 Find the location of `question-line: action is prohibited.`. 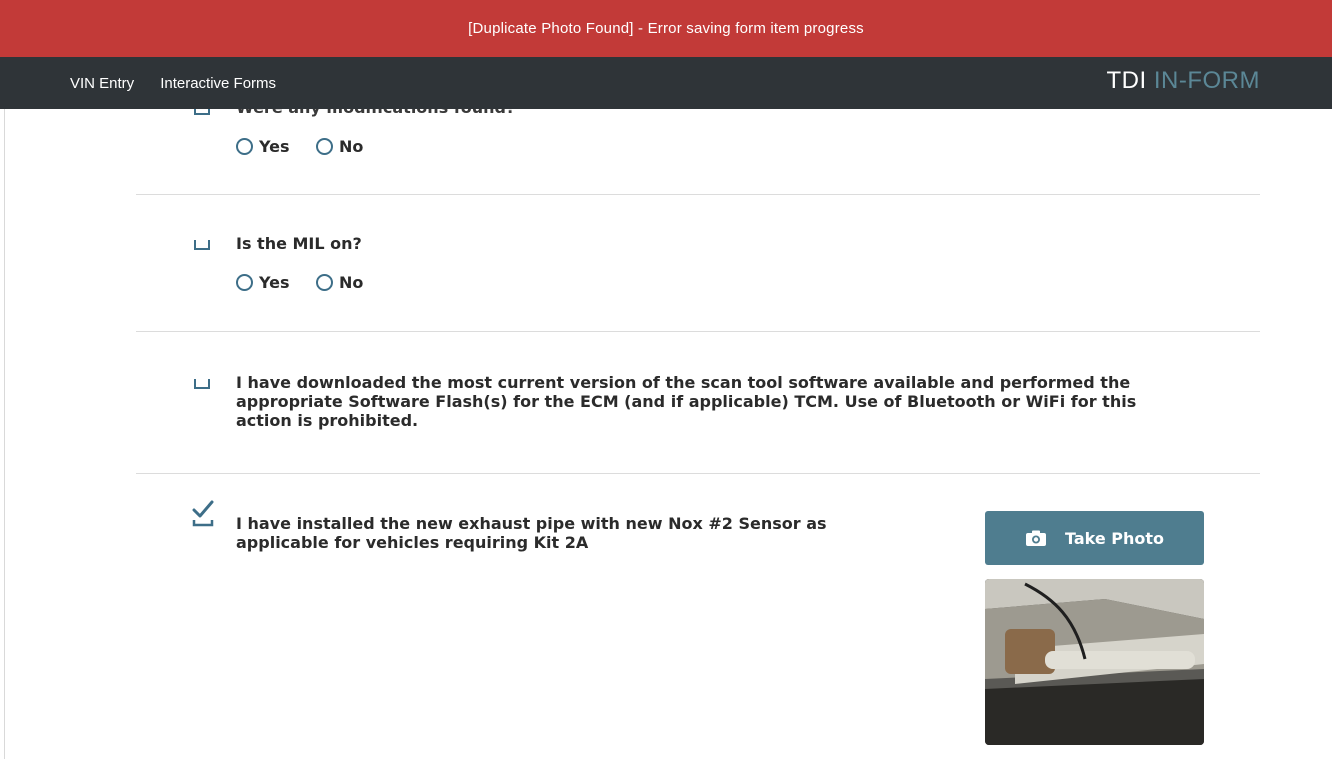

question-line: action is prohibited. is located at coordinates (327, 420).